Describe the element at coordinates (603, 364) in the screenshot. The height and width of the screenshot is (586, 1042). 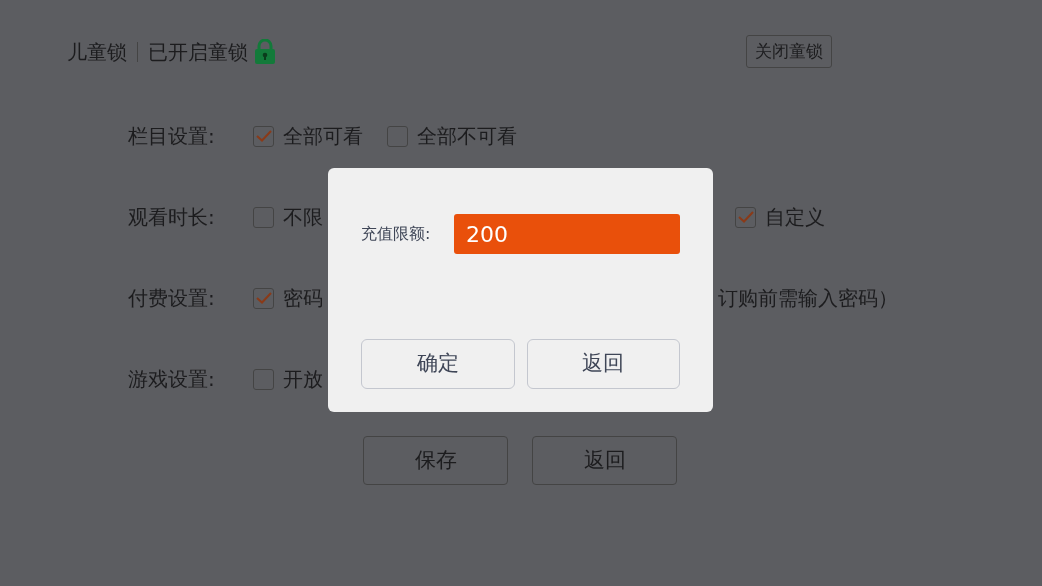
I see `dialog-button: 返回` at that location.